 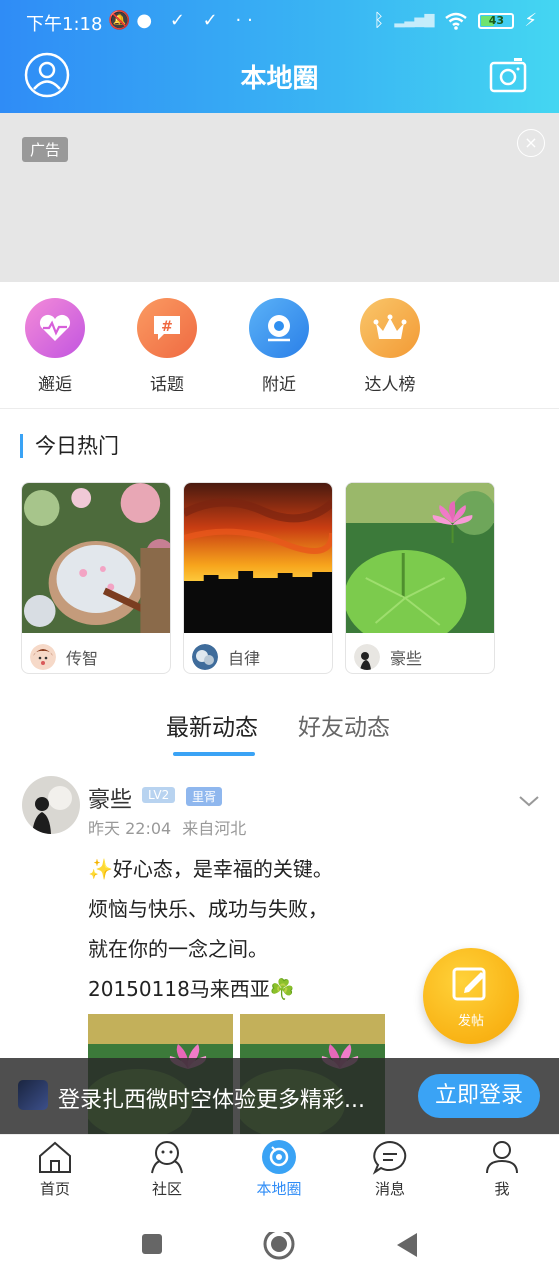 What do you see at coordinates (279, 197) in the screenshot?
I see `ad-banner: 广告 ×` at bounding box center [279, 197].